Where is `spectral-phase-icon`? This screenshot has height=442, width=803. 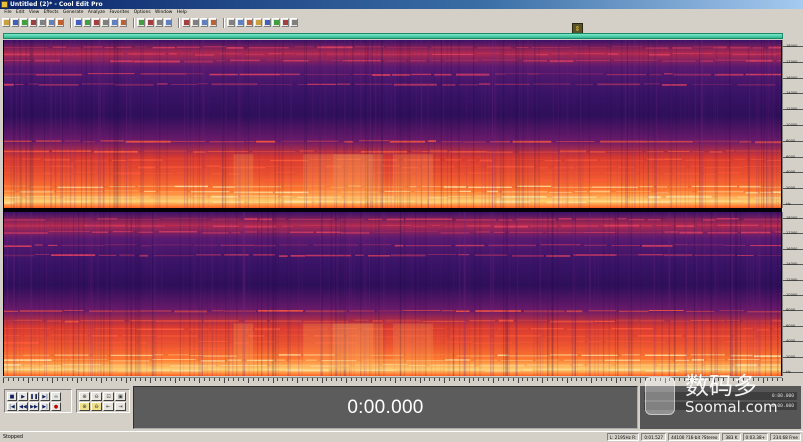
spectral-phase-icon is located at coordinates (168, 22).